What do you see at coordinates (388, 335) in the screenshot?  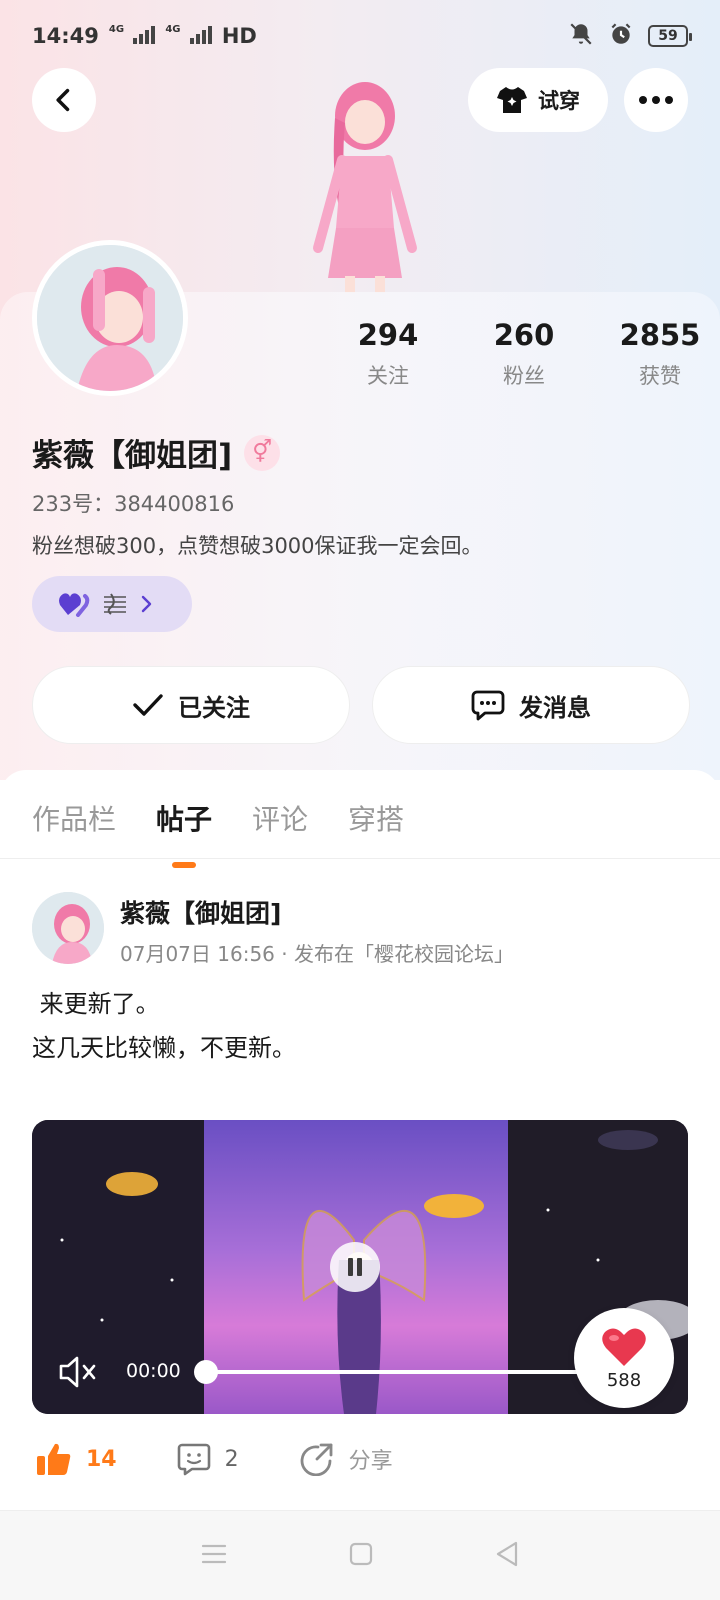 I see `stat-value: 294` at bounding box center [388, 335].